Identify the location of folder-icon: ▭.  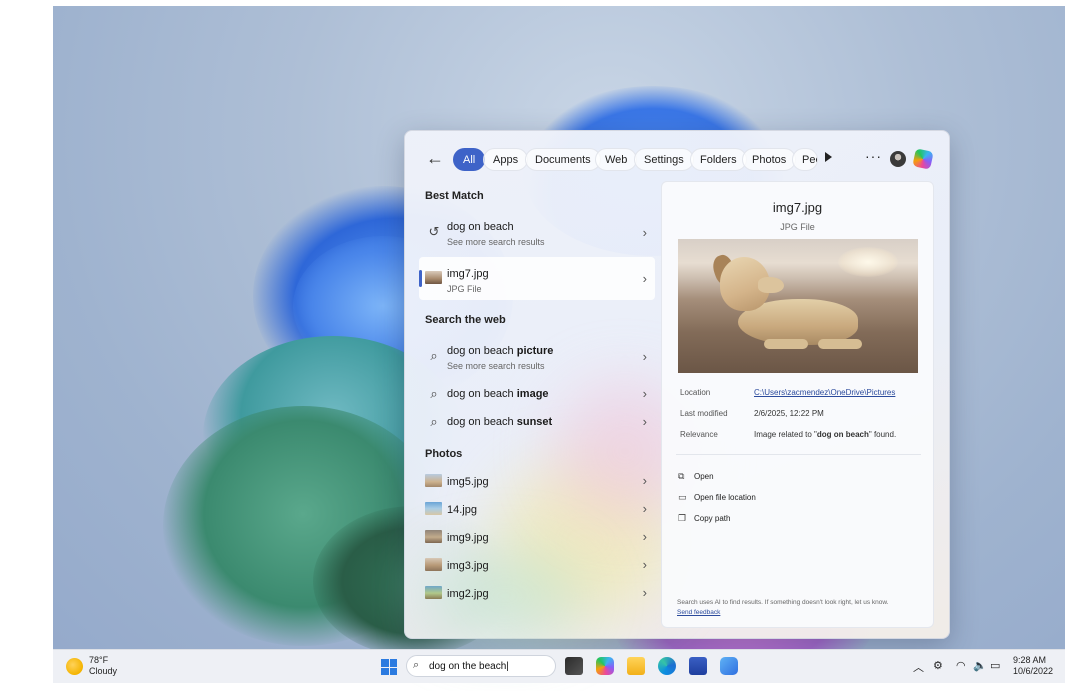
(682, 497).